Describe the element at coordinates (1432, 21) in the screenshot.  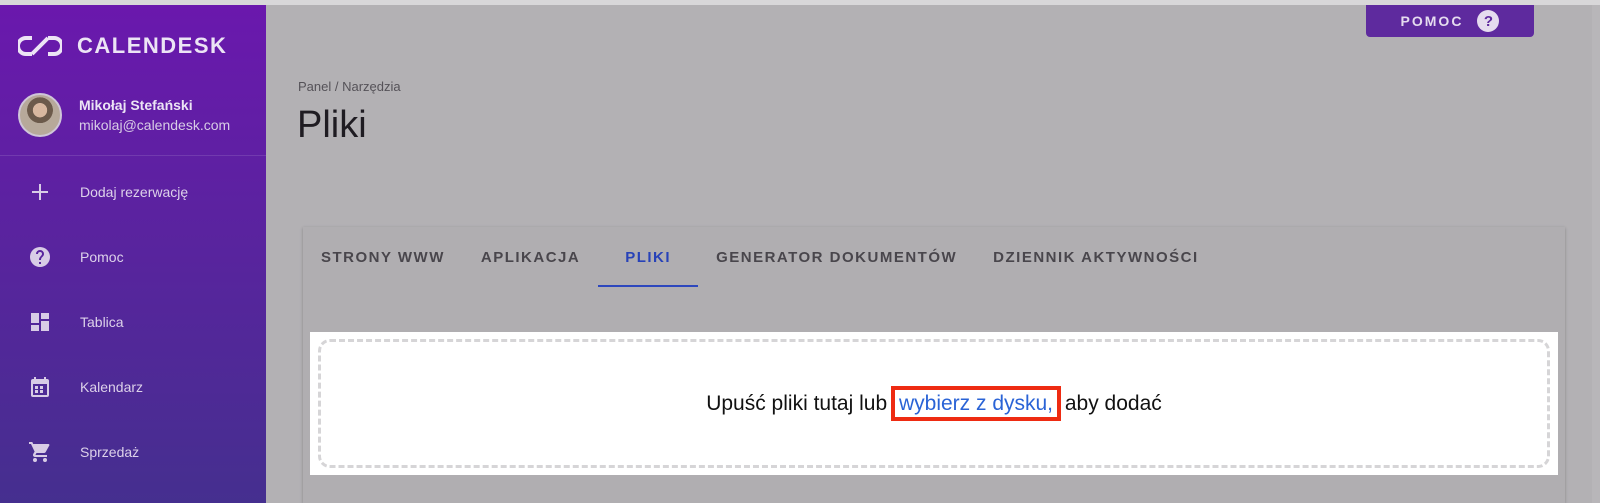
I see `help-button-label: POMOC` at that location.